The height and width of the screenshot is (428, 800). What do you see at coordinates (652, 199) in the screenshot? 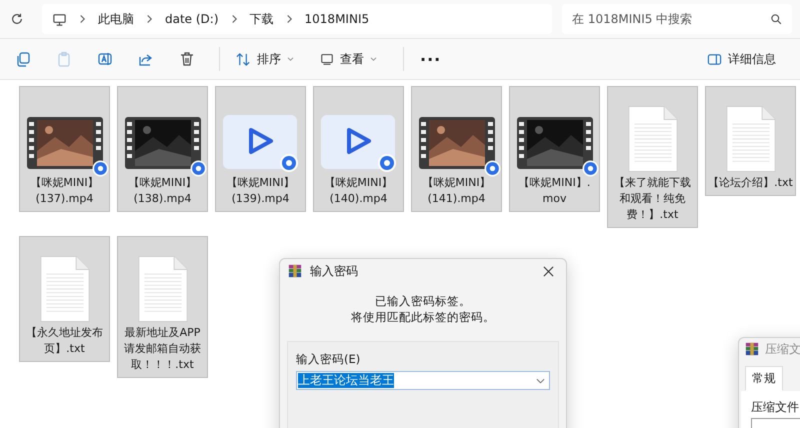
I see `file-name: 【来了就能下载 和观看！纯免 费！】.txt` at bounding box center [652, 199].